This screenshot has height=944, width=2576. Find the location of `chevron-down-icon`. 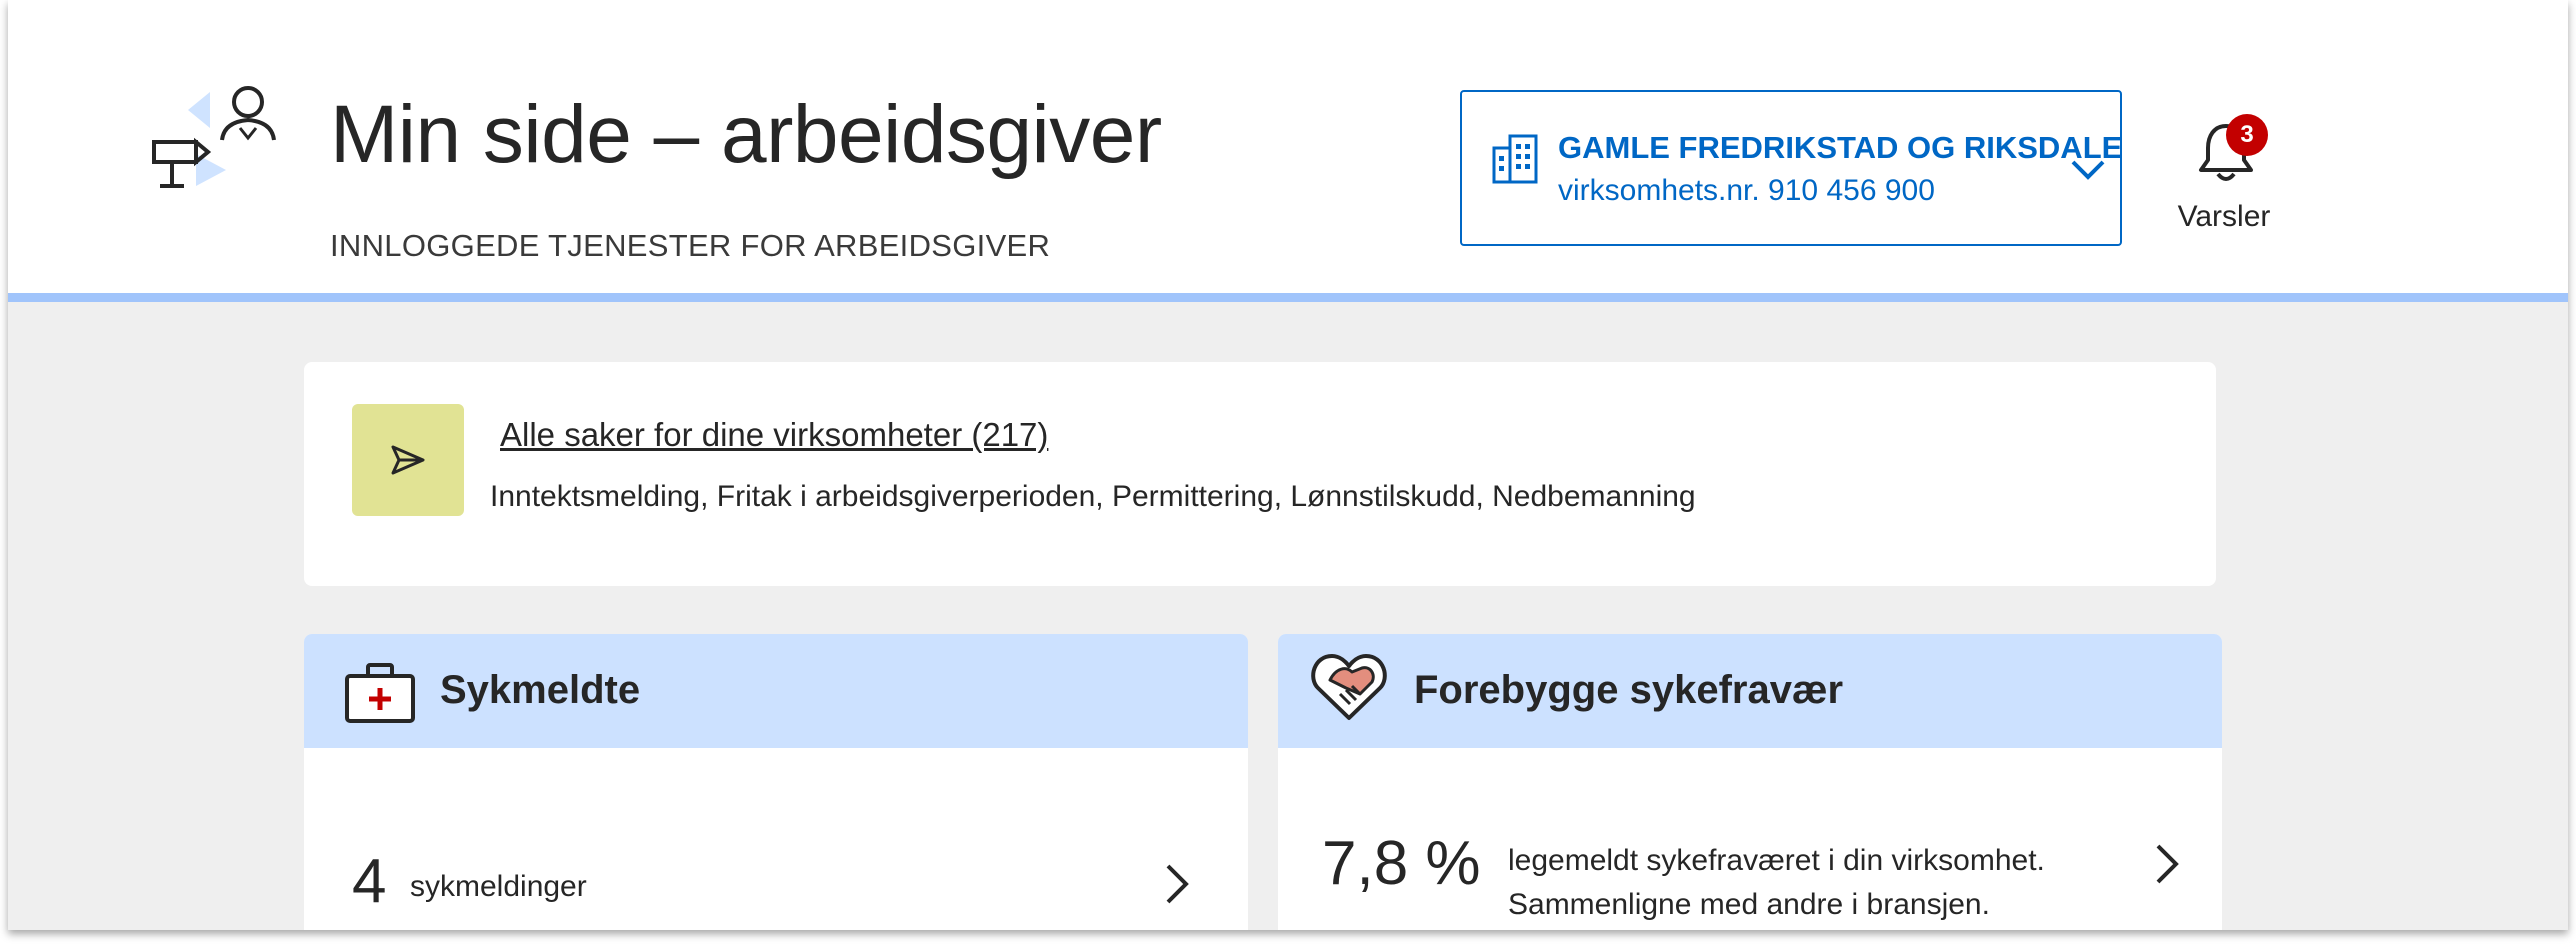

chevron-down-icon is located at coordinates (2088, 170).